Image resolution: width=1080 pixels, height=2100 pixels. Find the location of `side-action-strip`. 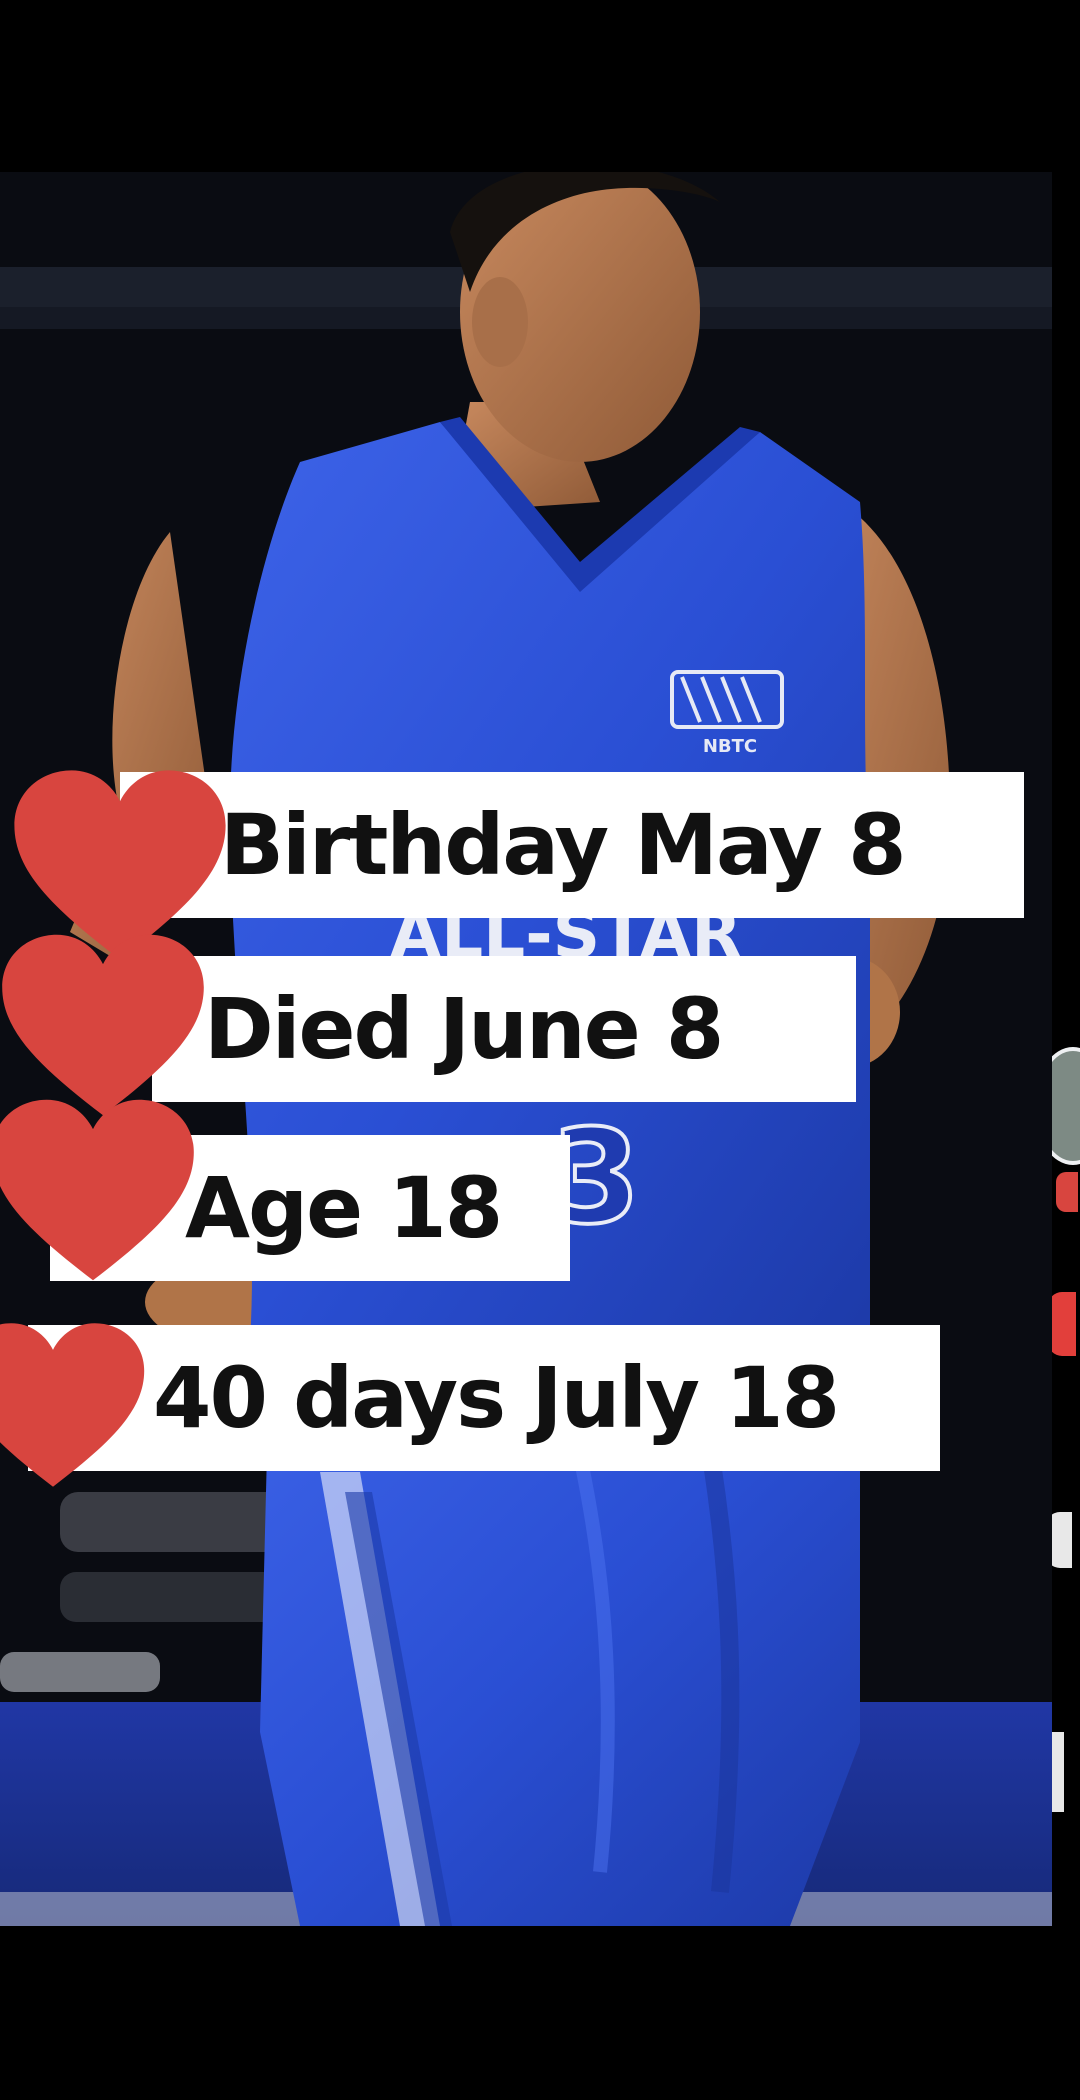

side-action-strip is located at coordinates (1066, 1049).